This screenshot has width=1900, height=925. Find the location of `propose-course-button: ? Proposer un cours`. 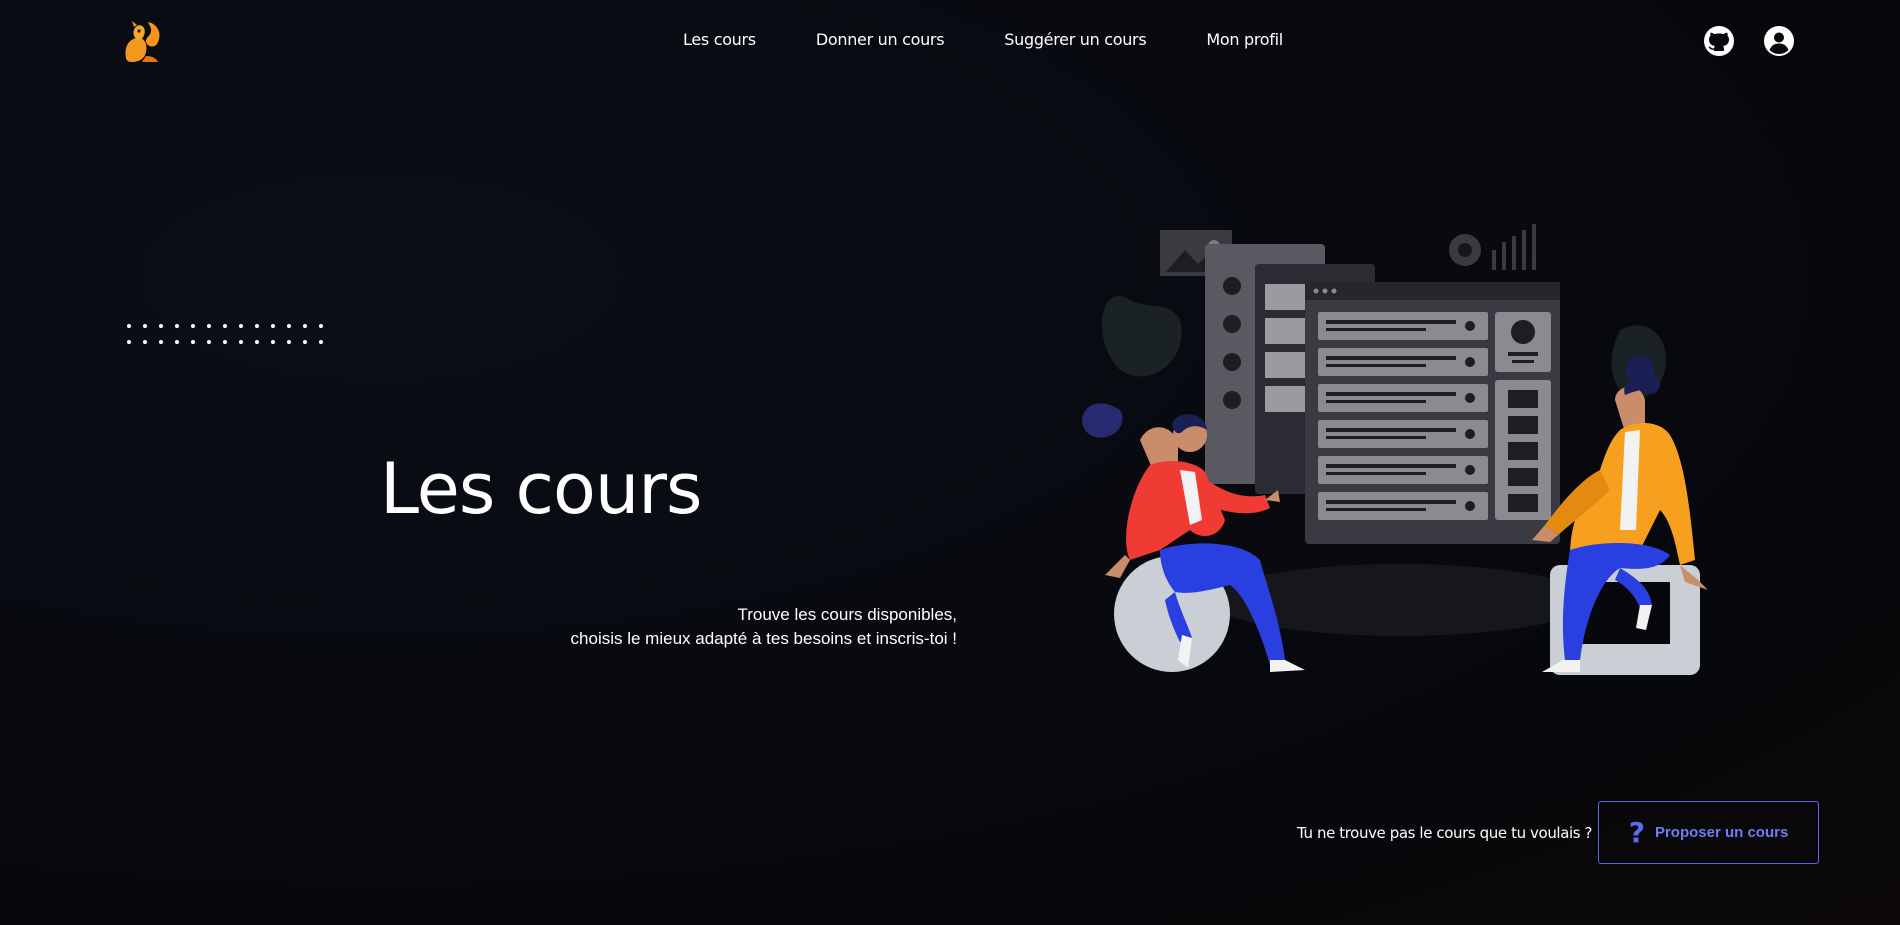

propose-course-button: ? Proposer un cours is located at coordinates (1708, 832).